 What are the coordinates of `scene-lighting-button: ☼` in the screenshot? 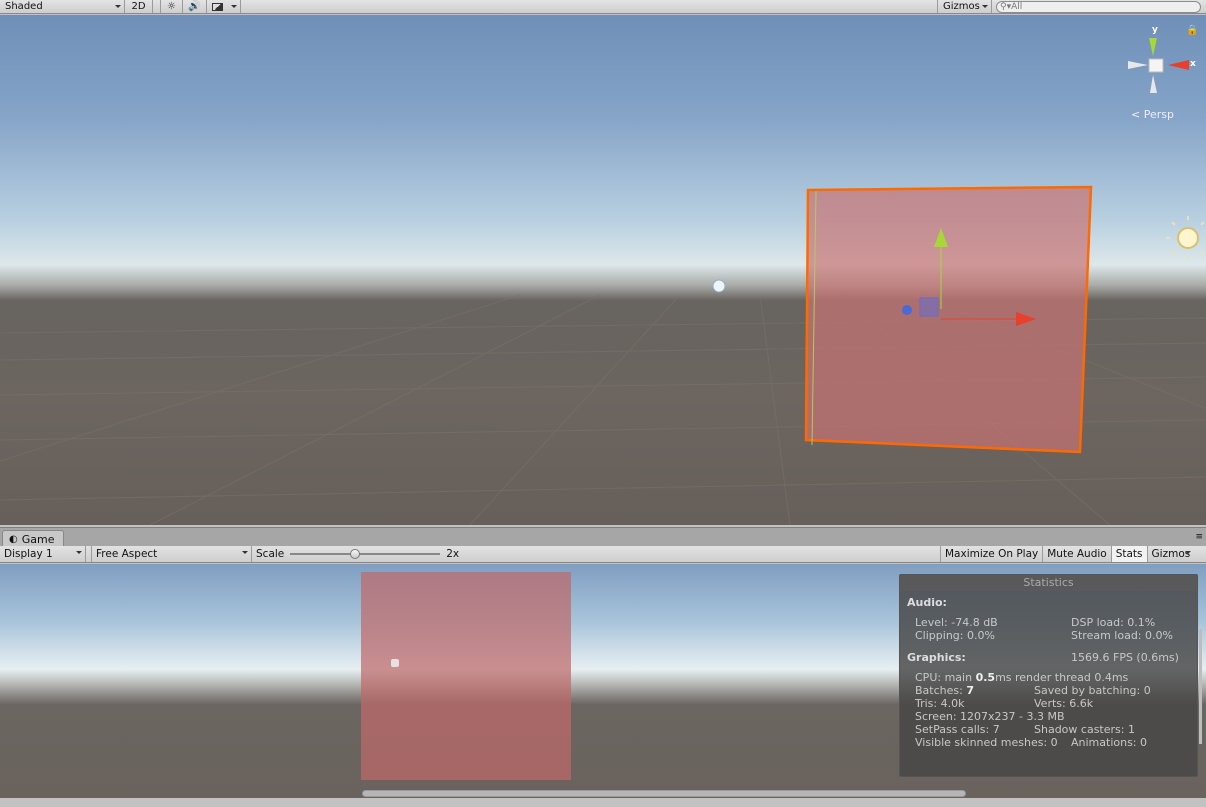 It's located at (172, 6).